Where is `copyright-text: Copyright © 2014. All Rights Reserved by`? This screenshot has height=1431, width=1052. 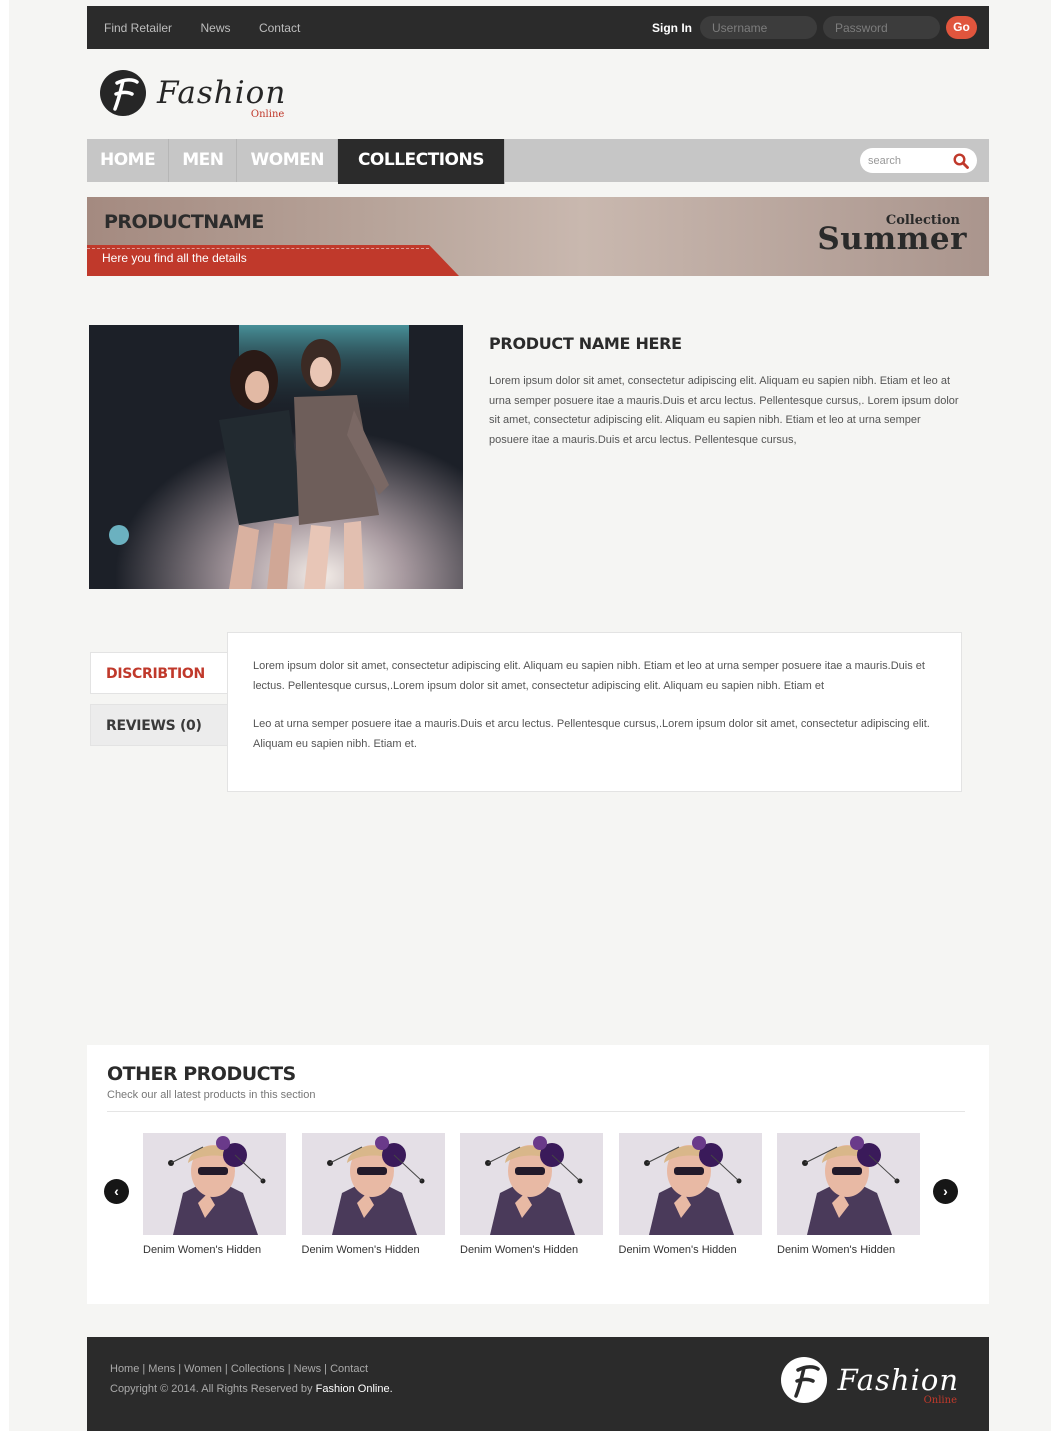
copyright-text: Copyright © 2014. All Rights Reserved by is located at coordinates (213, 1389).